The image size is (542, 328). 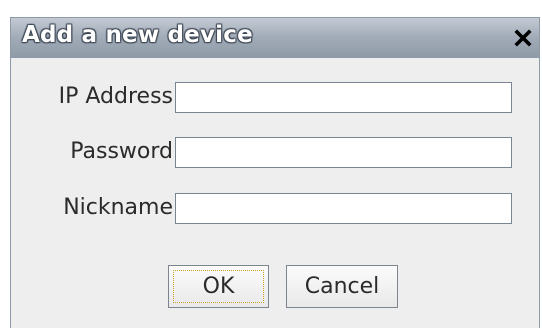 I want to click on cancel-button: Cancel, so click(x=342, y=286).